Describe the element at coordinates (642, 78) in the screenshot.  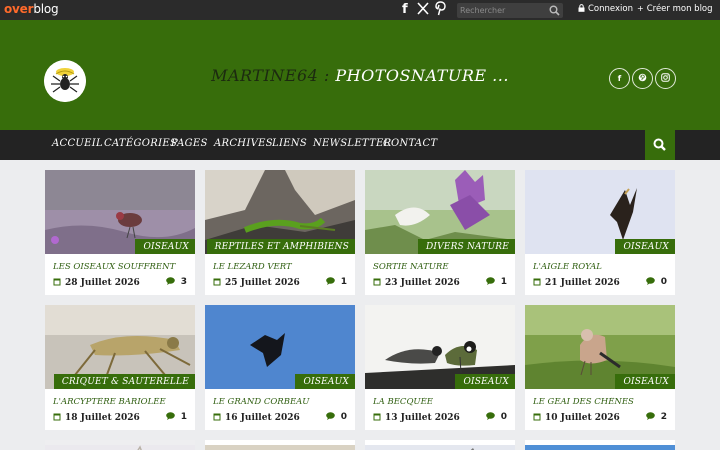
I see `header-pinterest-icon` at that location.